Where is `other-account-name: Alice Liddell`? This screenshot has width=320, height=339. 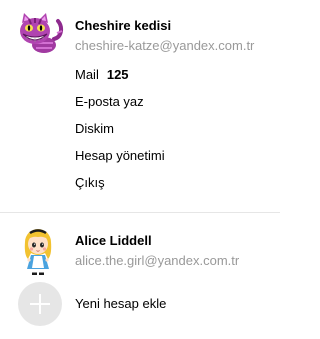
other-account-name: Alice Liddell is located at coordinates (113, 240).